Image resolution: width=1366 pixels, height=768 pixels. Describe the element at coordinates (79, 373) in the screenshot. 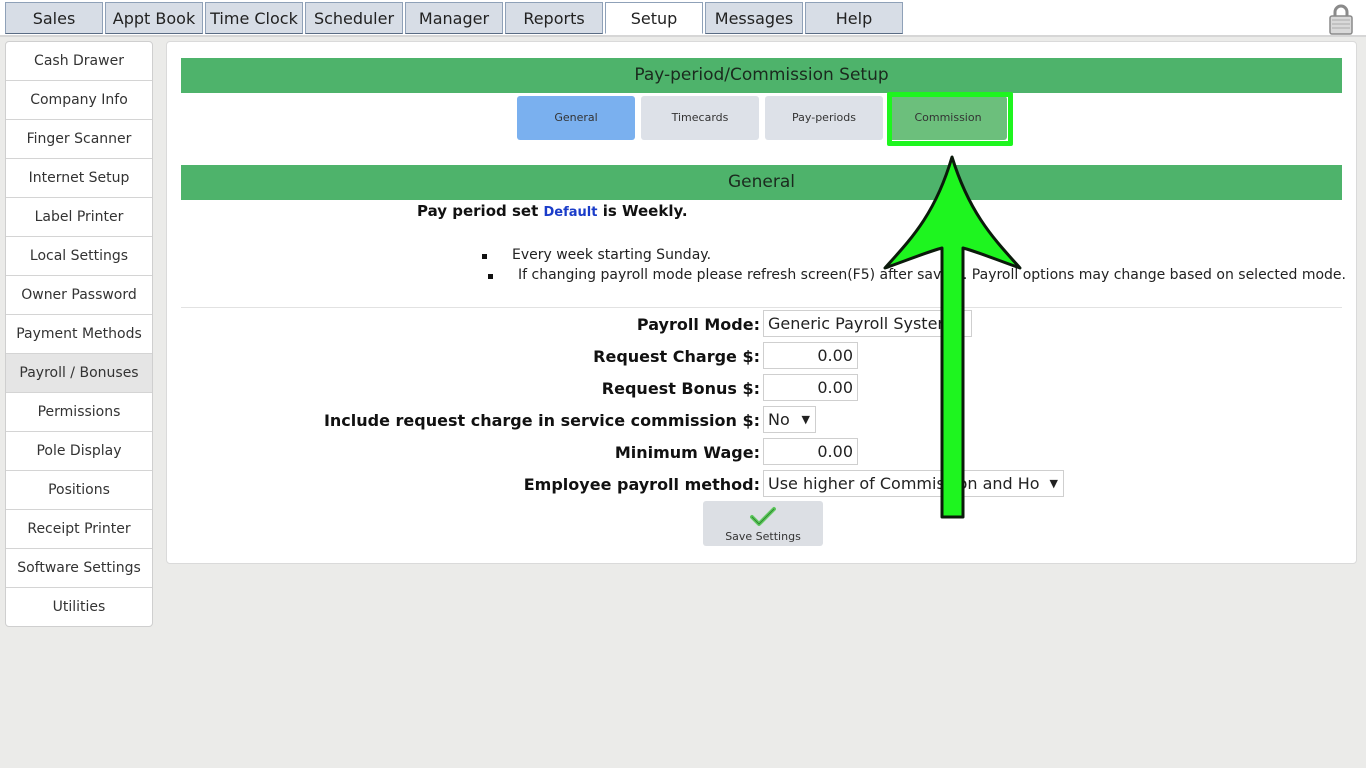

I see `sidebar-item-payroll-bonuses: Payroll / Bonuses` at that location.